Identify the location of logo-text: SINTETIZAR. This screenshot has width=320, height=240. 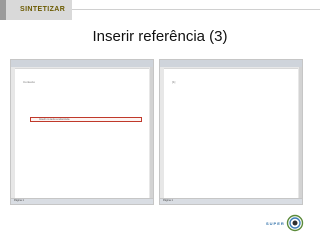
(43, 9).